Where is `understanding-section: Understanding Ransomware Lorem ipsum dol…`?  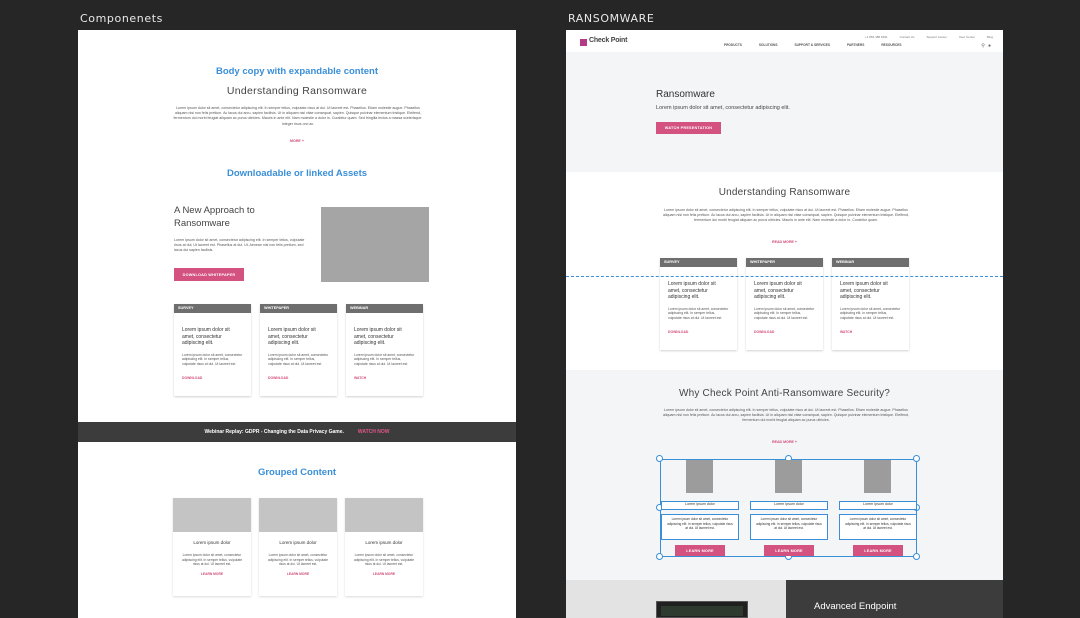
understanding-section: Understanding Ransomware Lorem ipsum dol… is located at coordinates (784, 271).